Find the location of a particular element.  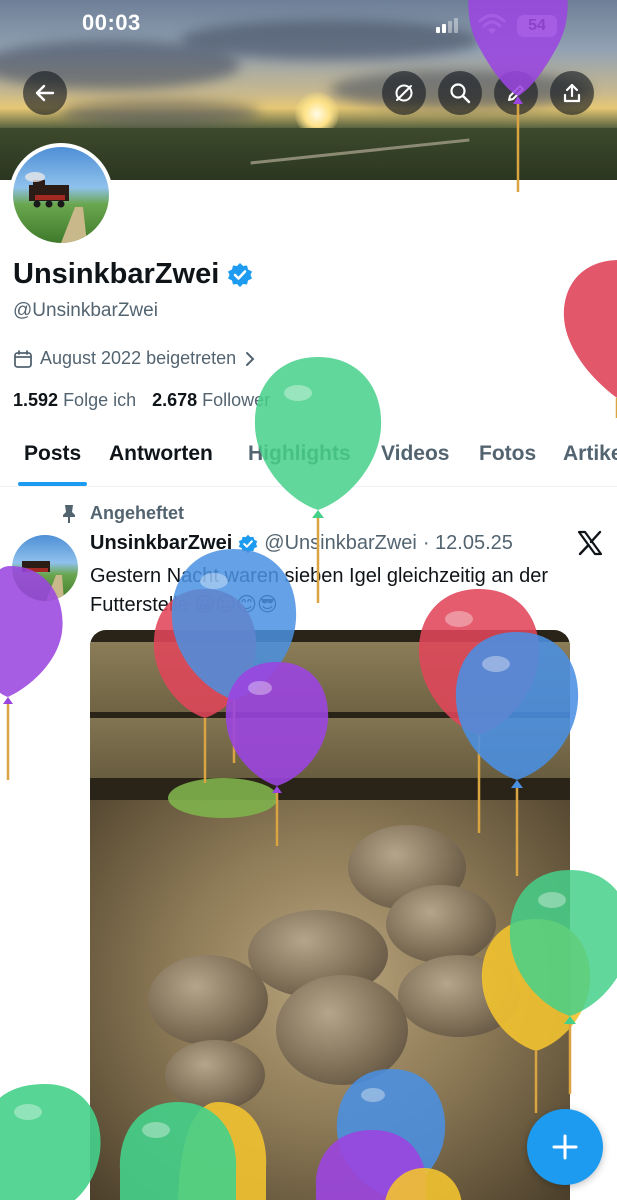

followers-count: 2.678 is located at coordinates (175, 400).